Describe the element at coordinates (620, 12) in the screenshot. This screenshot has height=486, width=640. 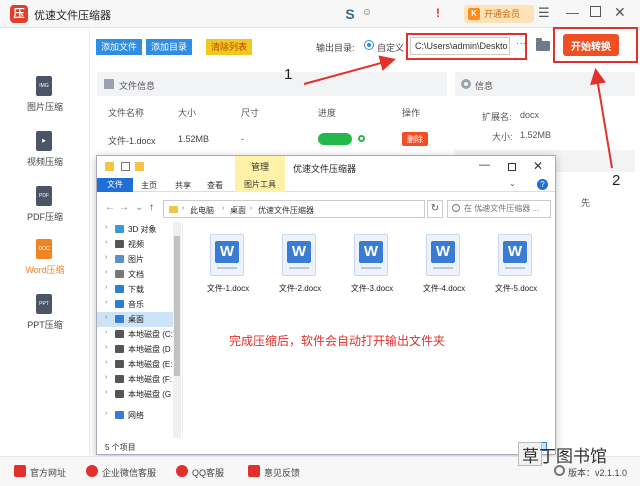
I see `close-icon: ✕` at that location.